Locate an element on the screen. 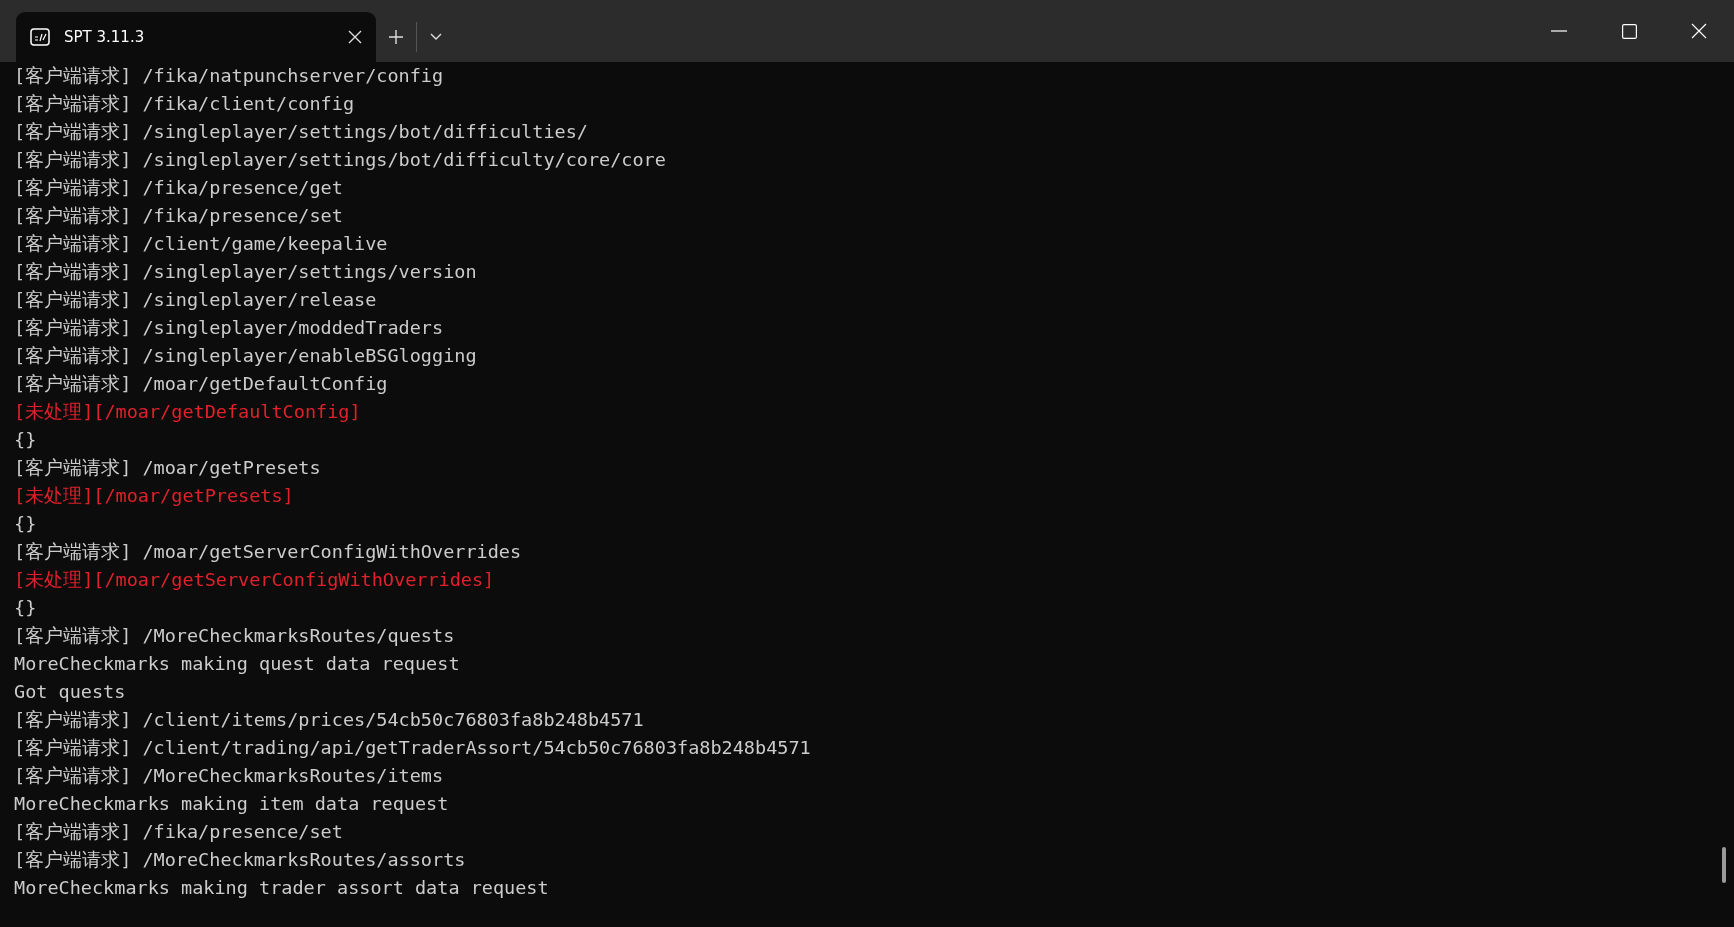 This screenshot has height=927, width=1734. console-line: [客户端请求] /singleplayer/moddedTraders is located at coordinates (229, 328).